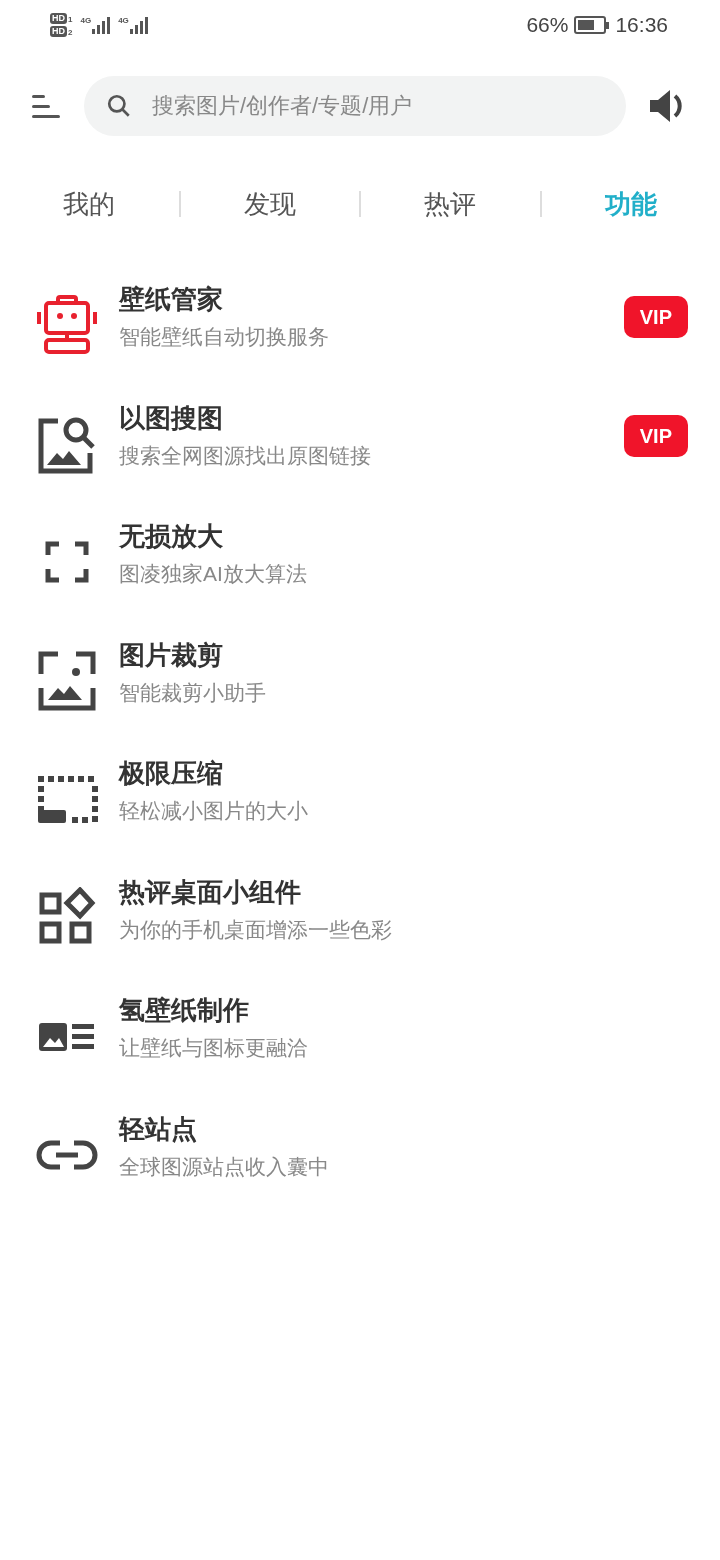 The image size is (720, 1560). Describe the element at coordinates (592, 25) in the screenshot. I see `battery-icon` at that location.